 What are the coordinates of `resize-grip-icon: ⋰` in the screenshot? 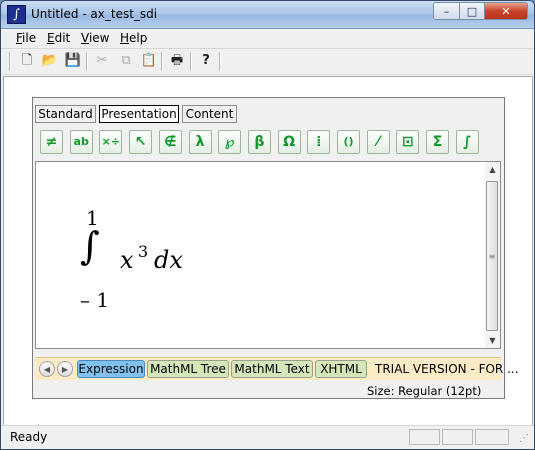 It's located at (524, 438).